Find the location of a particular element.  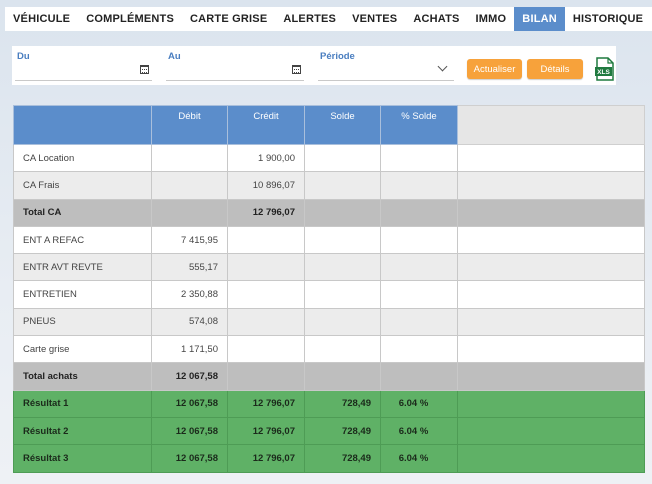

tab-carte-grise: CARTE GRISE is located at coordinates (228, 19).